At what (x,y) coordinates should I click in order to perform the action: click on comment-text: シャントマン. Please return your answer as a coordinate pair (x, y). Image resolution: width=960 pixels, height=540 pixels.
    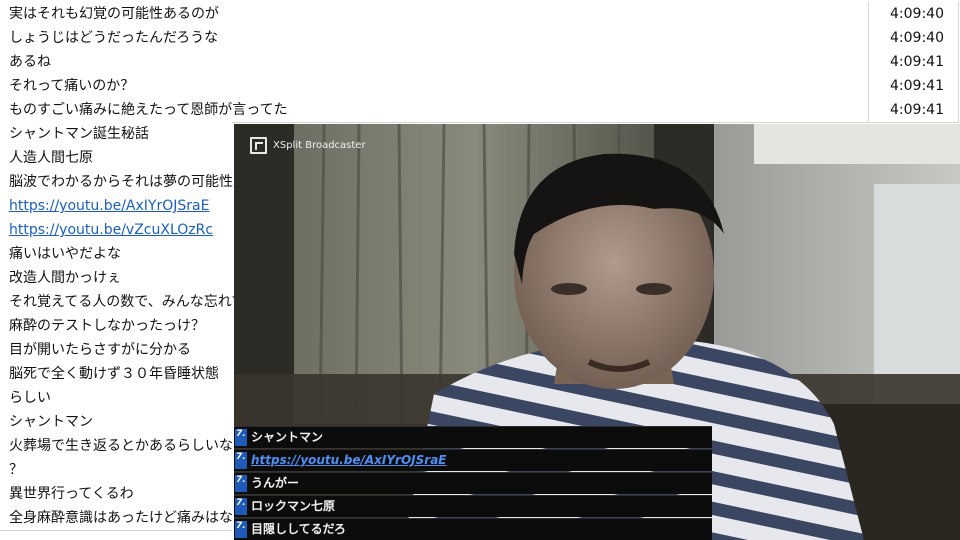
    Looking at the image, I should click on (51, 422).